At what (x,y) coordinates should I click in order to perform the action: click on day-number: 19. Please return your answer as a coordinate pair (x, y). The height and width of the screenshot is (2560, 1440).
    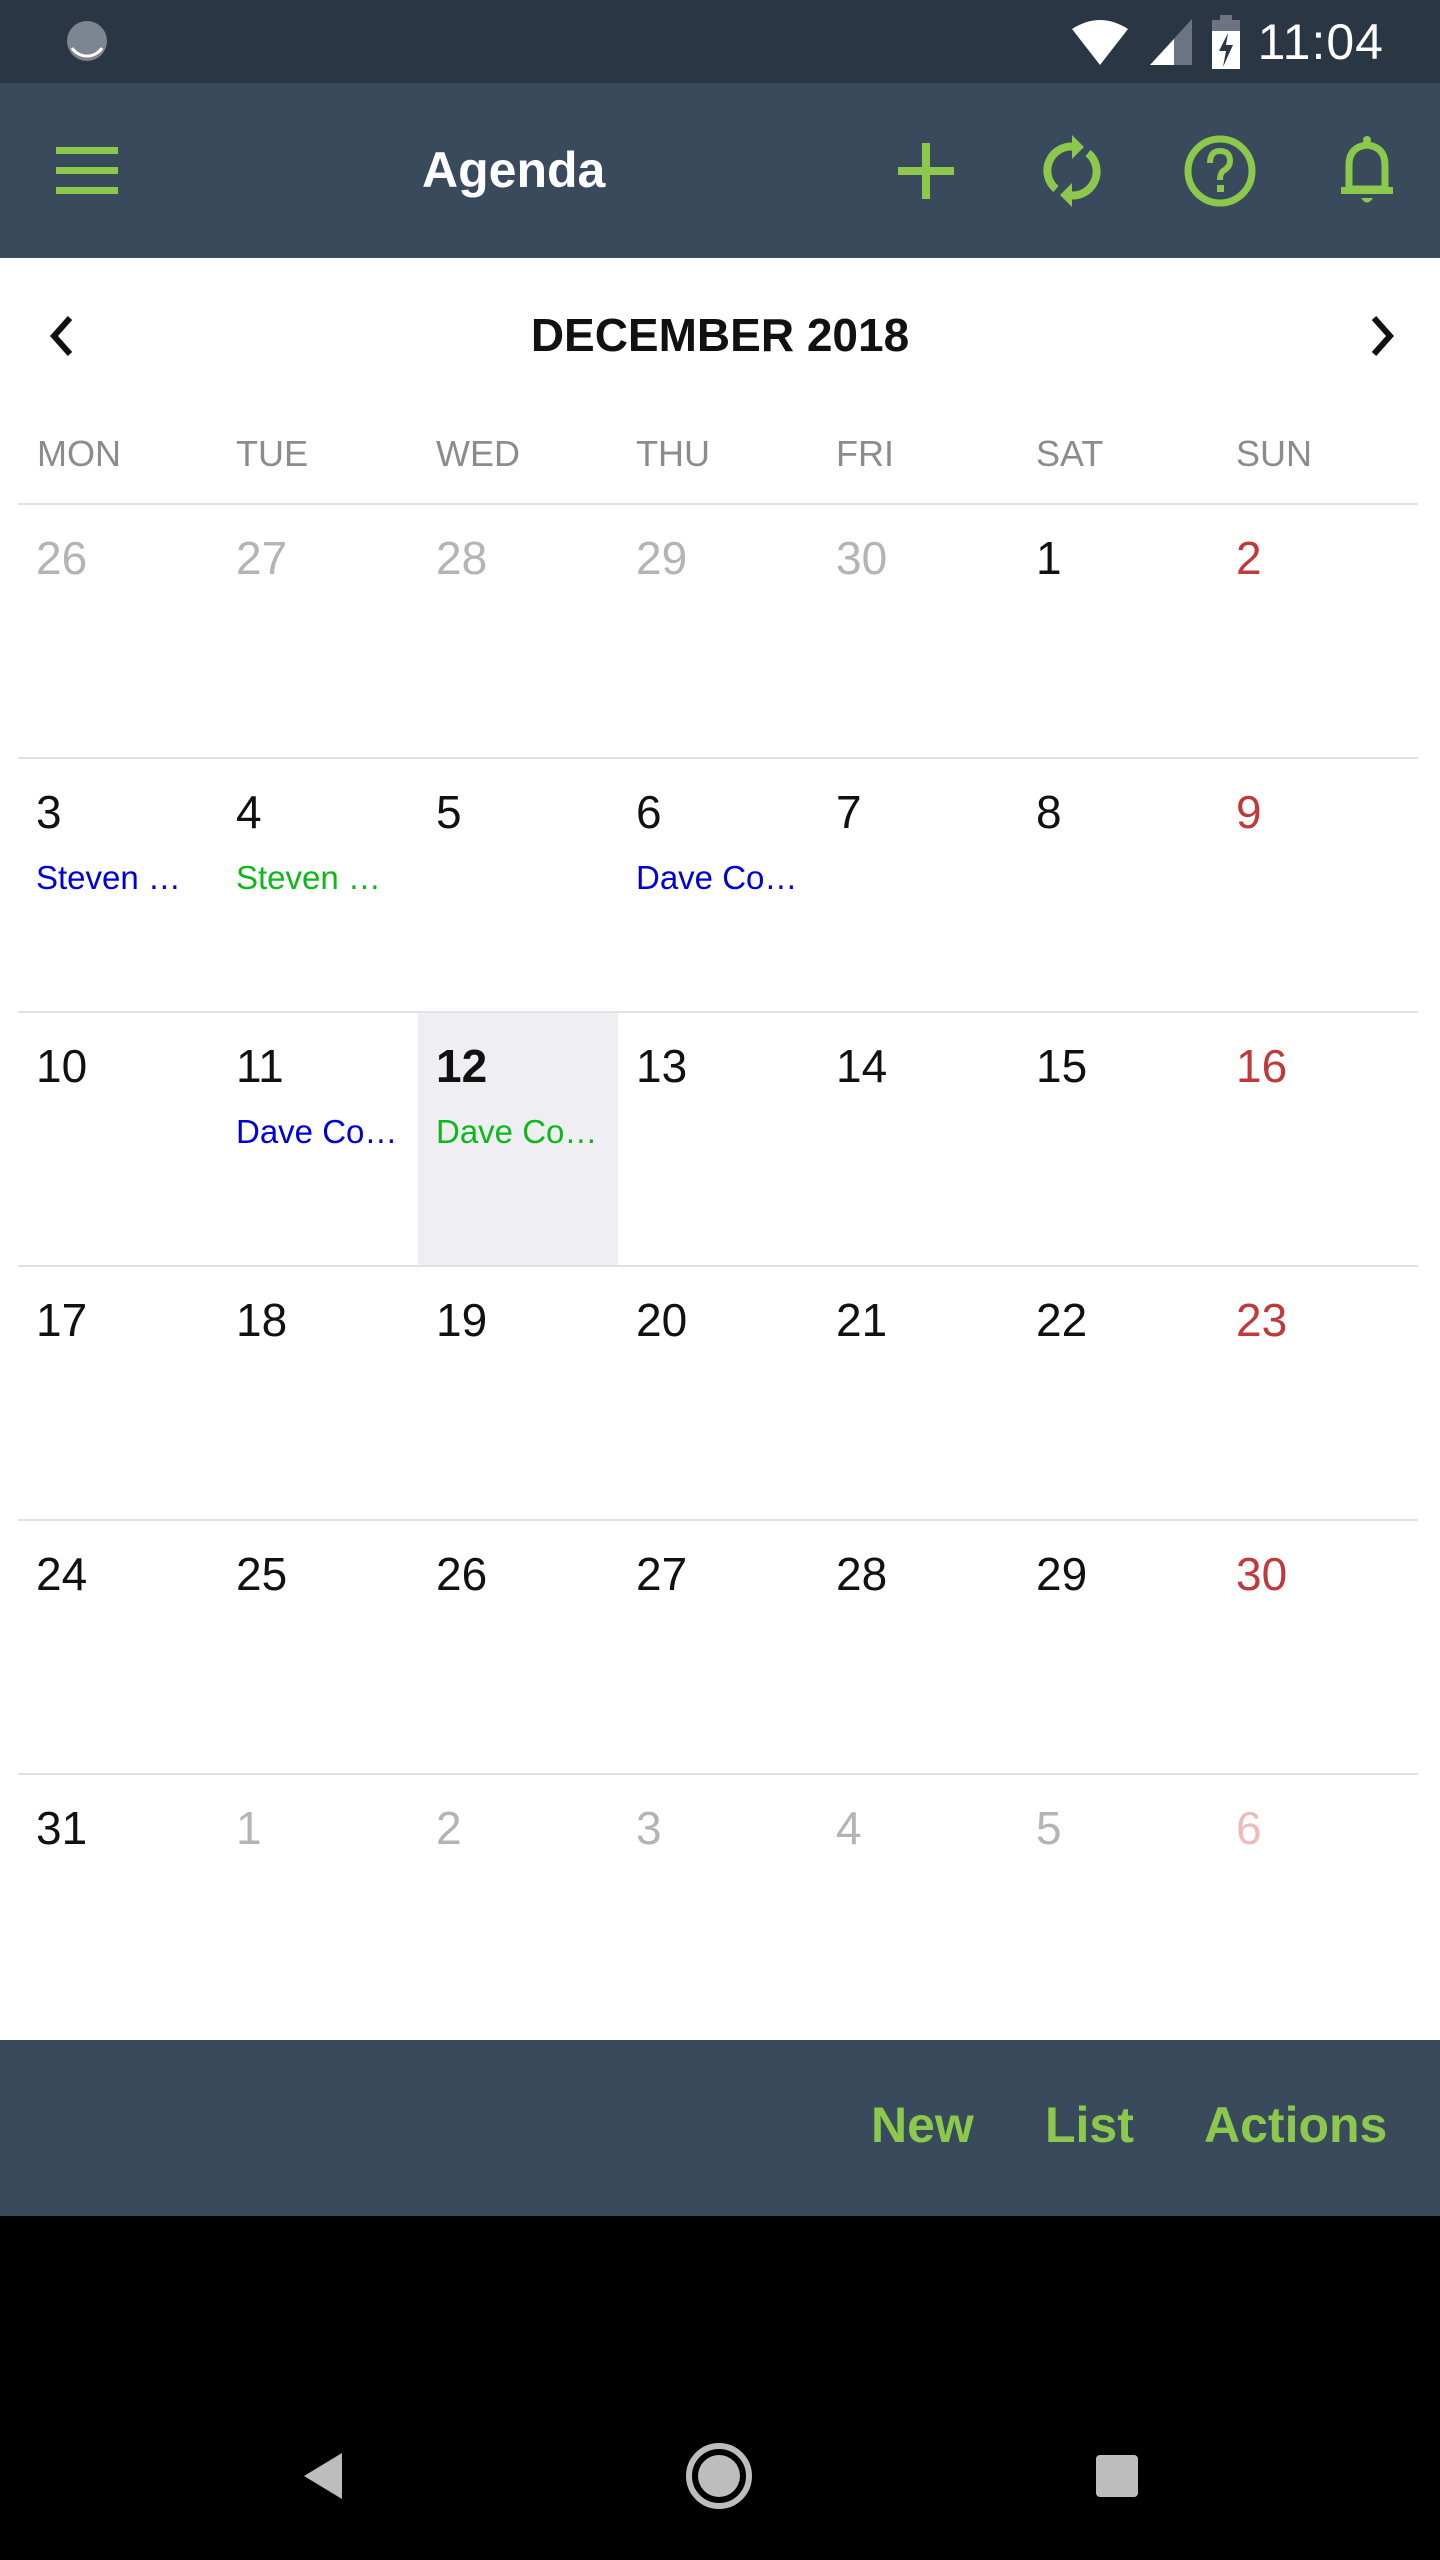
    Looking at the image, I should click on (462, 1320).